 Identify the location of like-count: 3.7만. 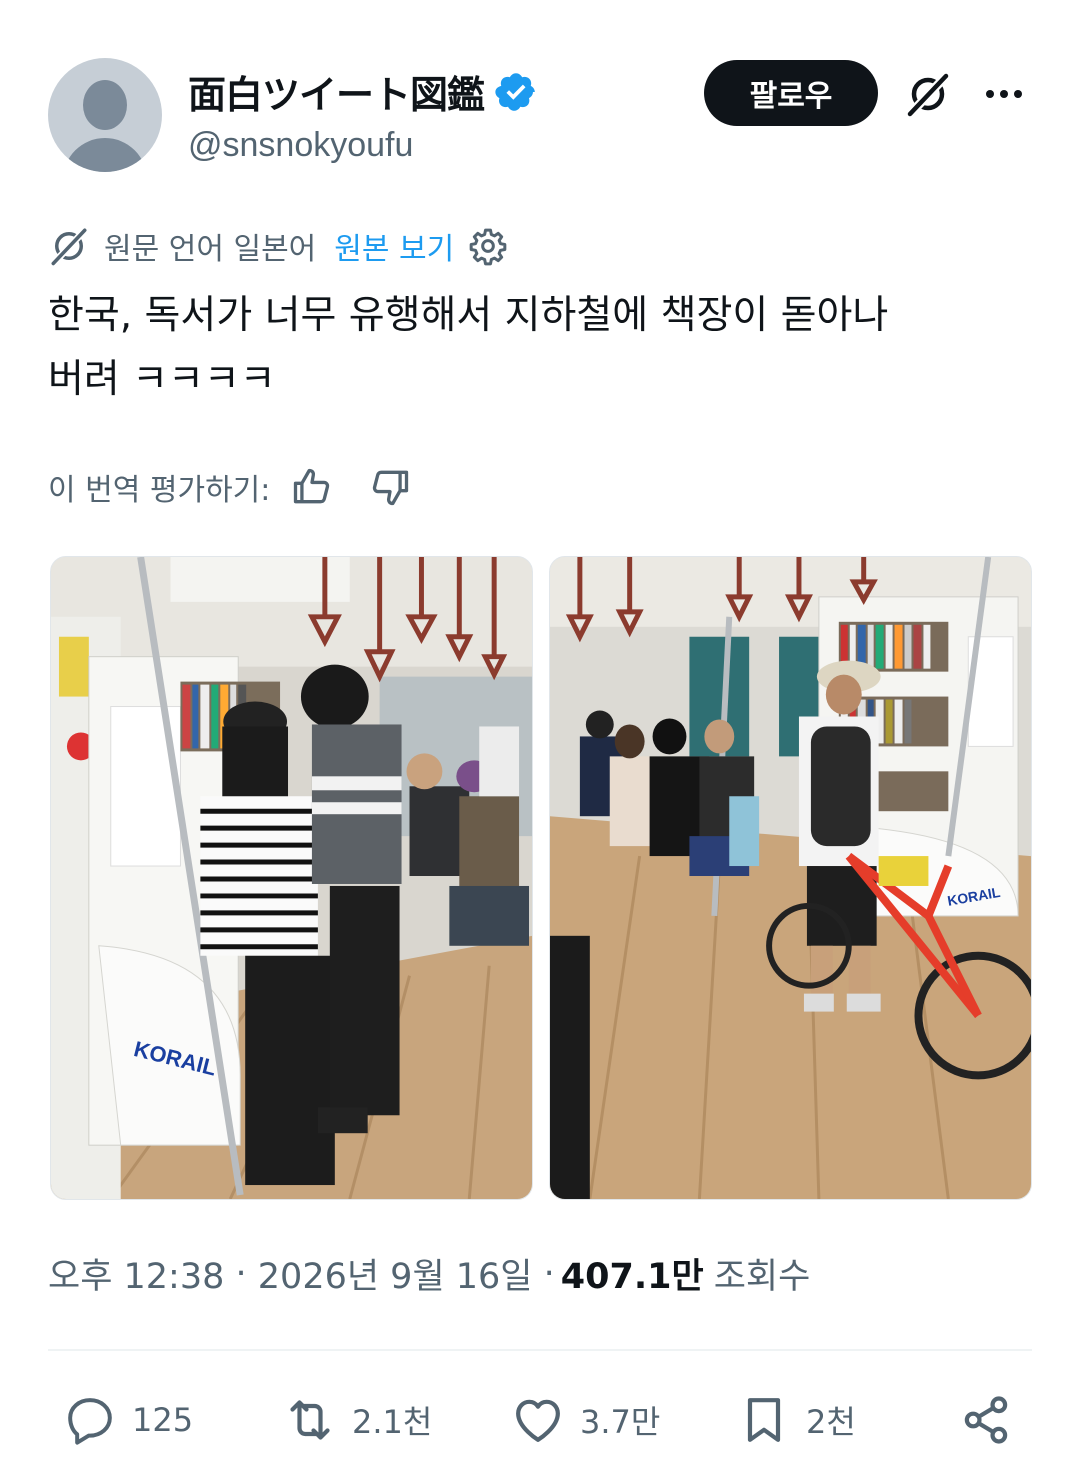
(620, 1422).